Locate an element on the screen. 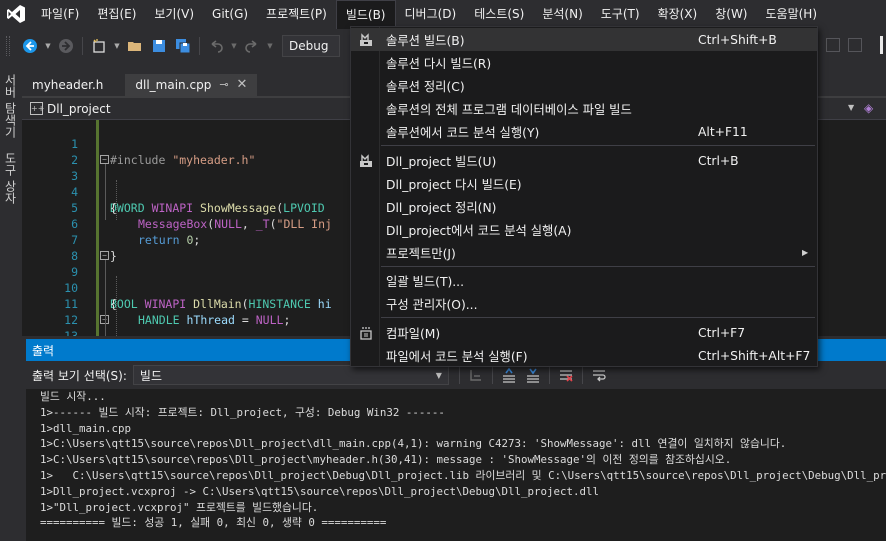 The image size is (886, 541). menu-item-label: 솔루션 빌드(B) is located at coordinates (425, 40).